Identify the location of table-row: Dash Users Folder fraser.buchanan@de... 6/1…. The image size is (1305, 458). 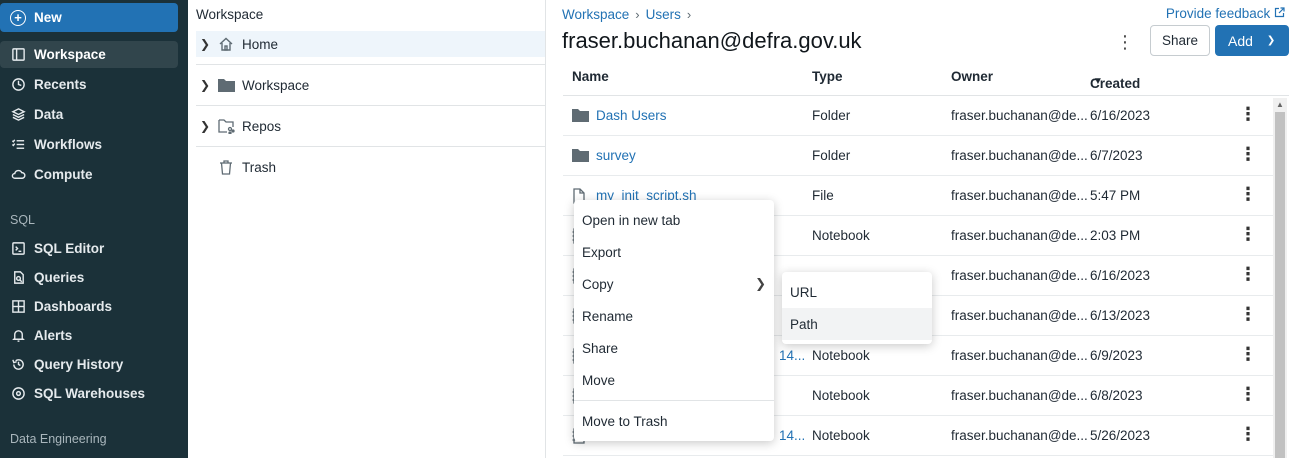
(918, 116).